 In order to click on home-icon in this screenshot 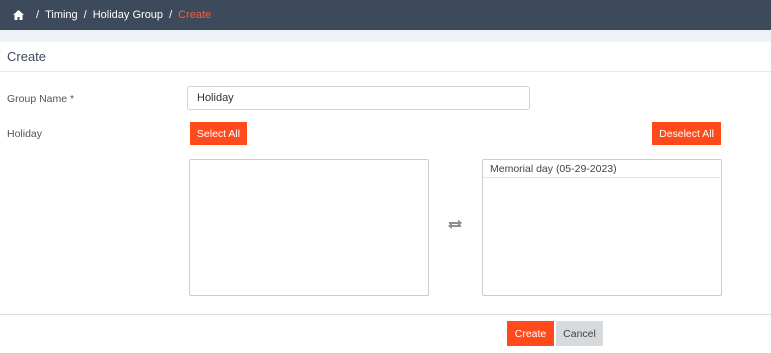, I will do `click(18, 15)`.